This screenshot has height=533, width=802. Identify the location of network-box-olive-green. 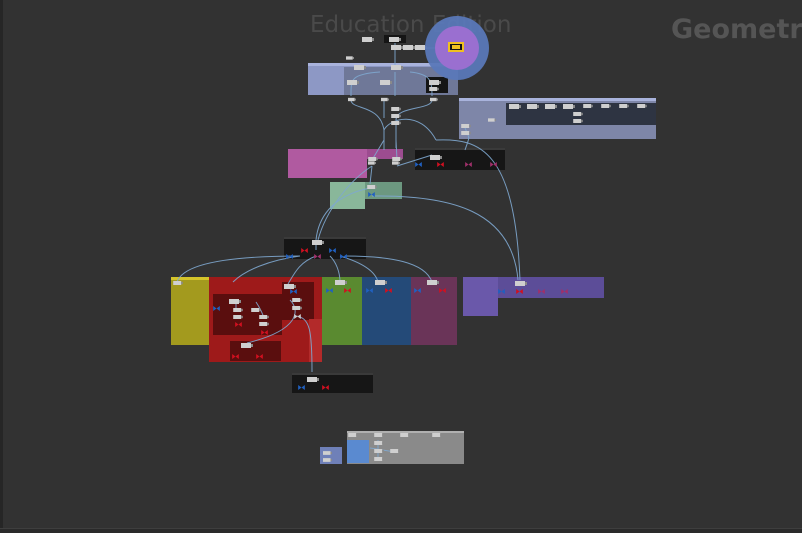
(342, 311).